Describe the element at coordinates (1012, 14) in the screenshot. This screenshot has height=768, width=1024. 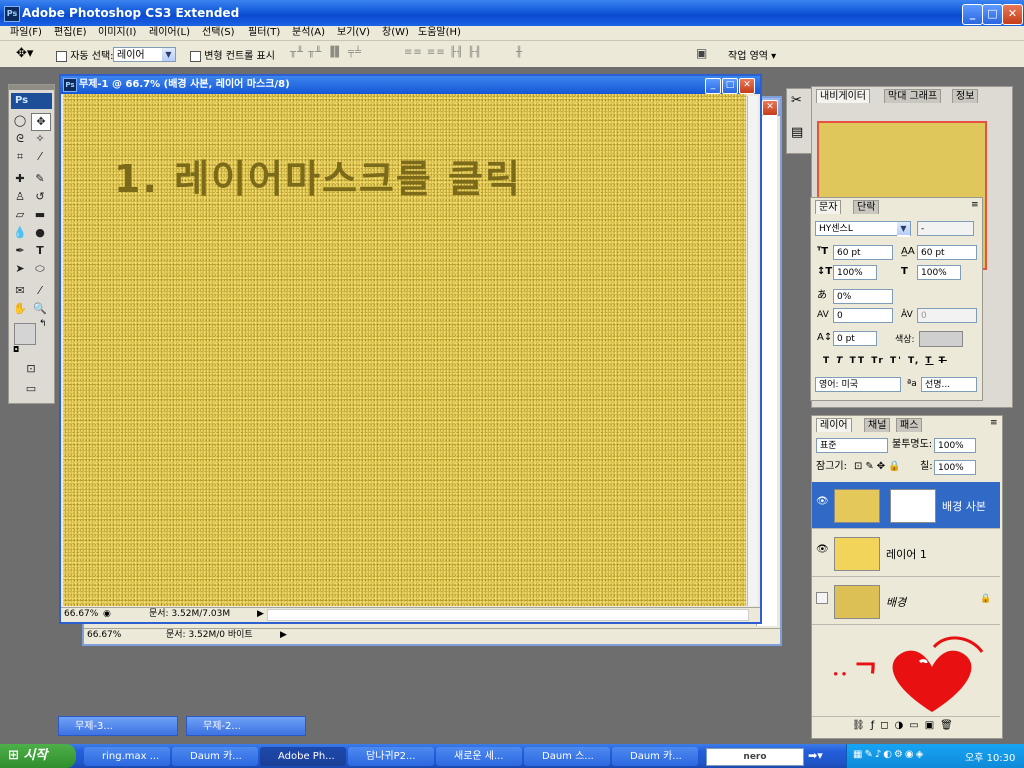
I see `close-button: ✕` at that location.